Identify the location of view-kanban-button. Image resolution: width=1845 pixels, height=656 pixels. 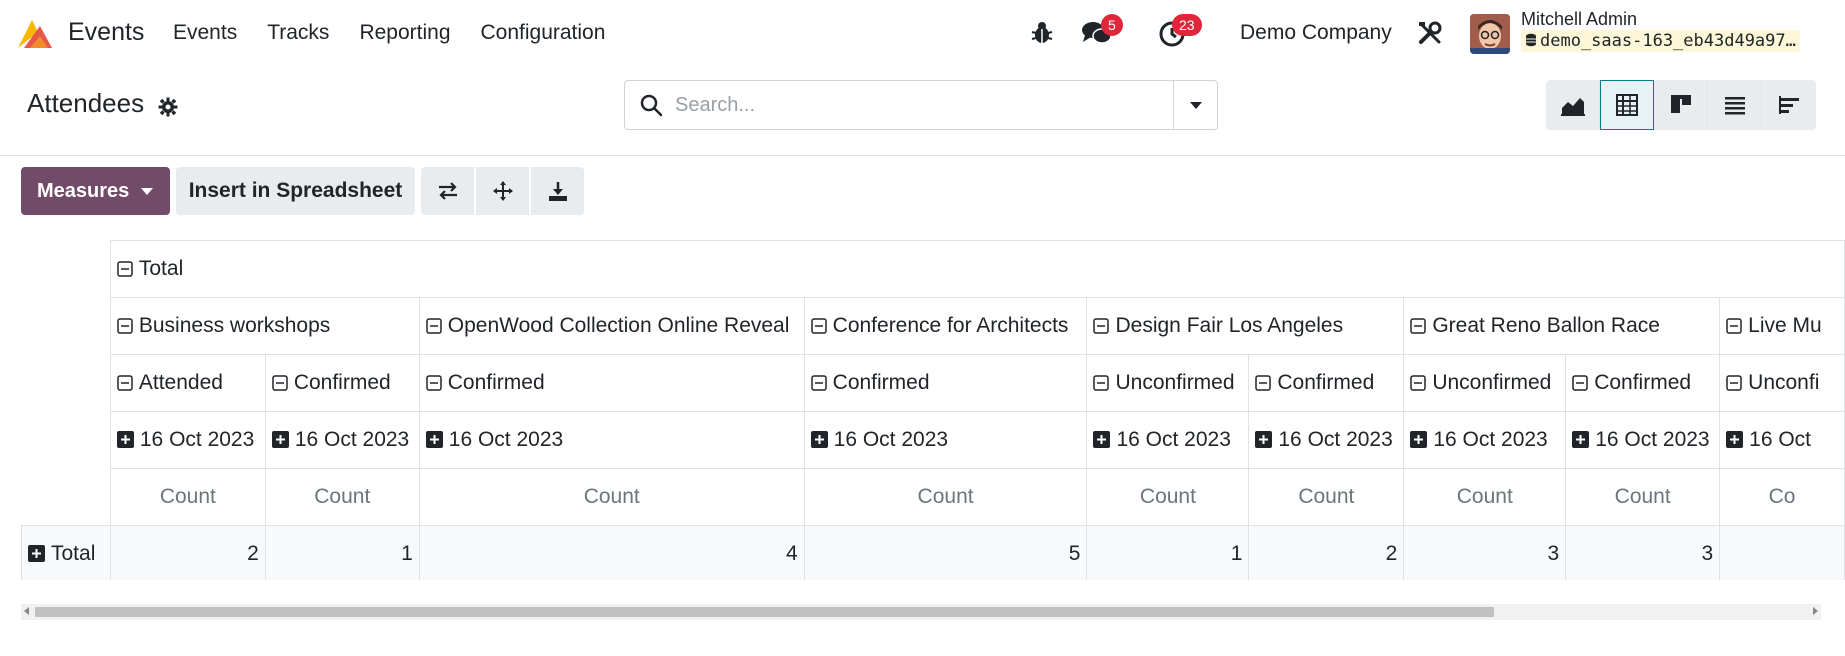
(1681, 105).